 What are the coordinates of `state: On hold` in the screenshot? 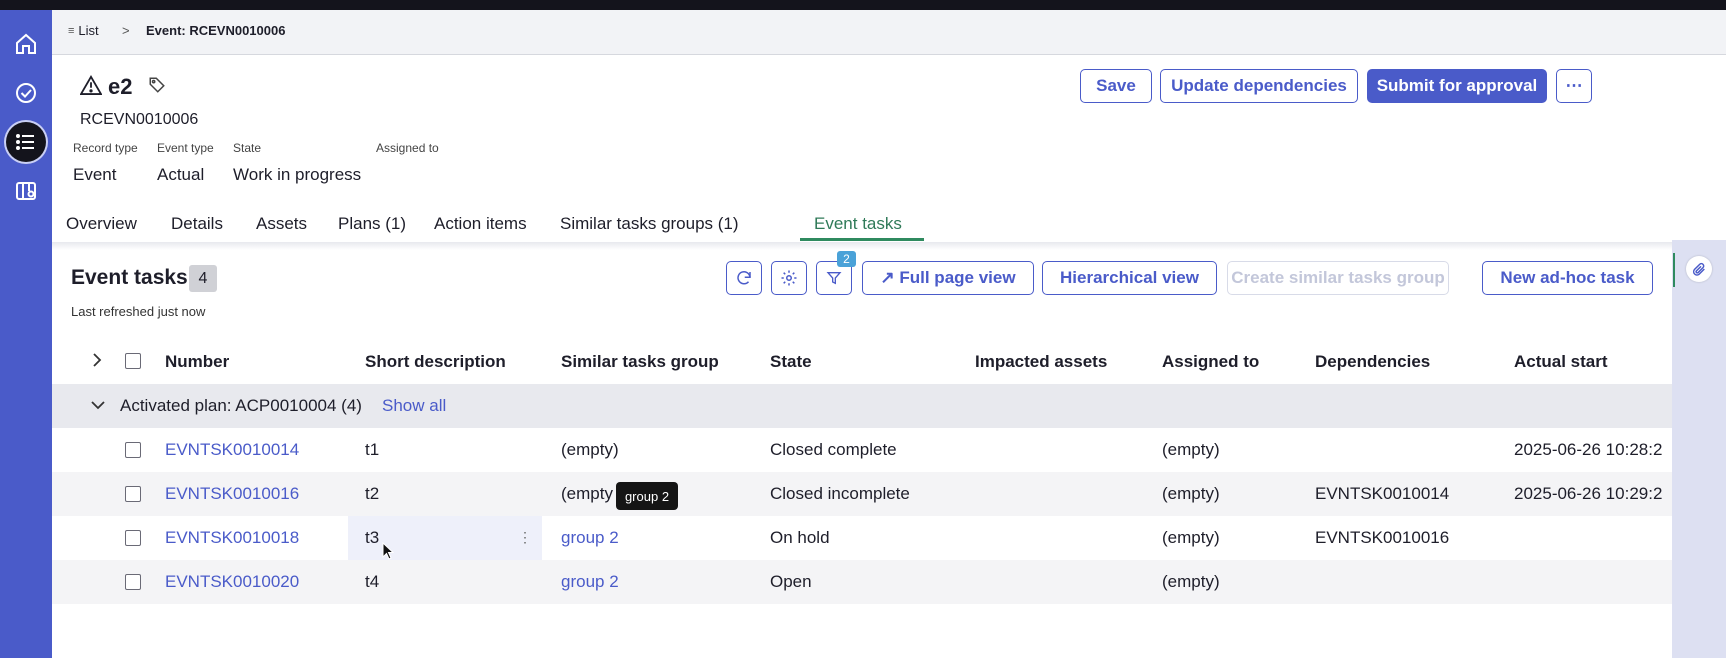 It's located at (800, 537).